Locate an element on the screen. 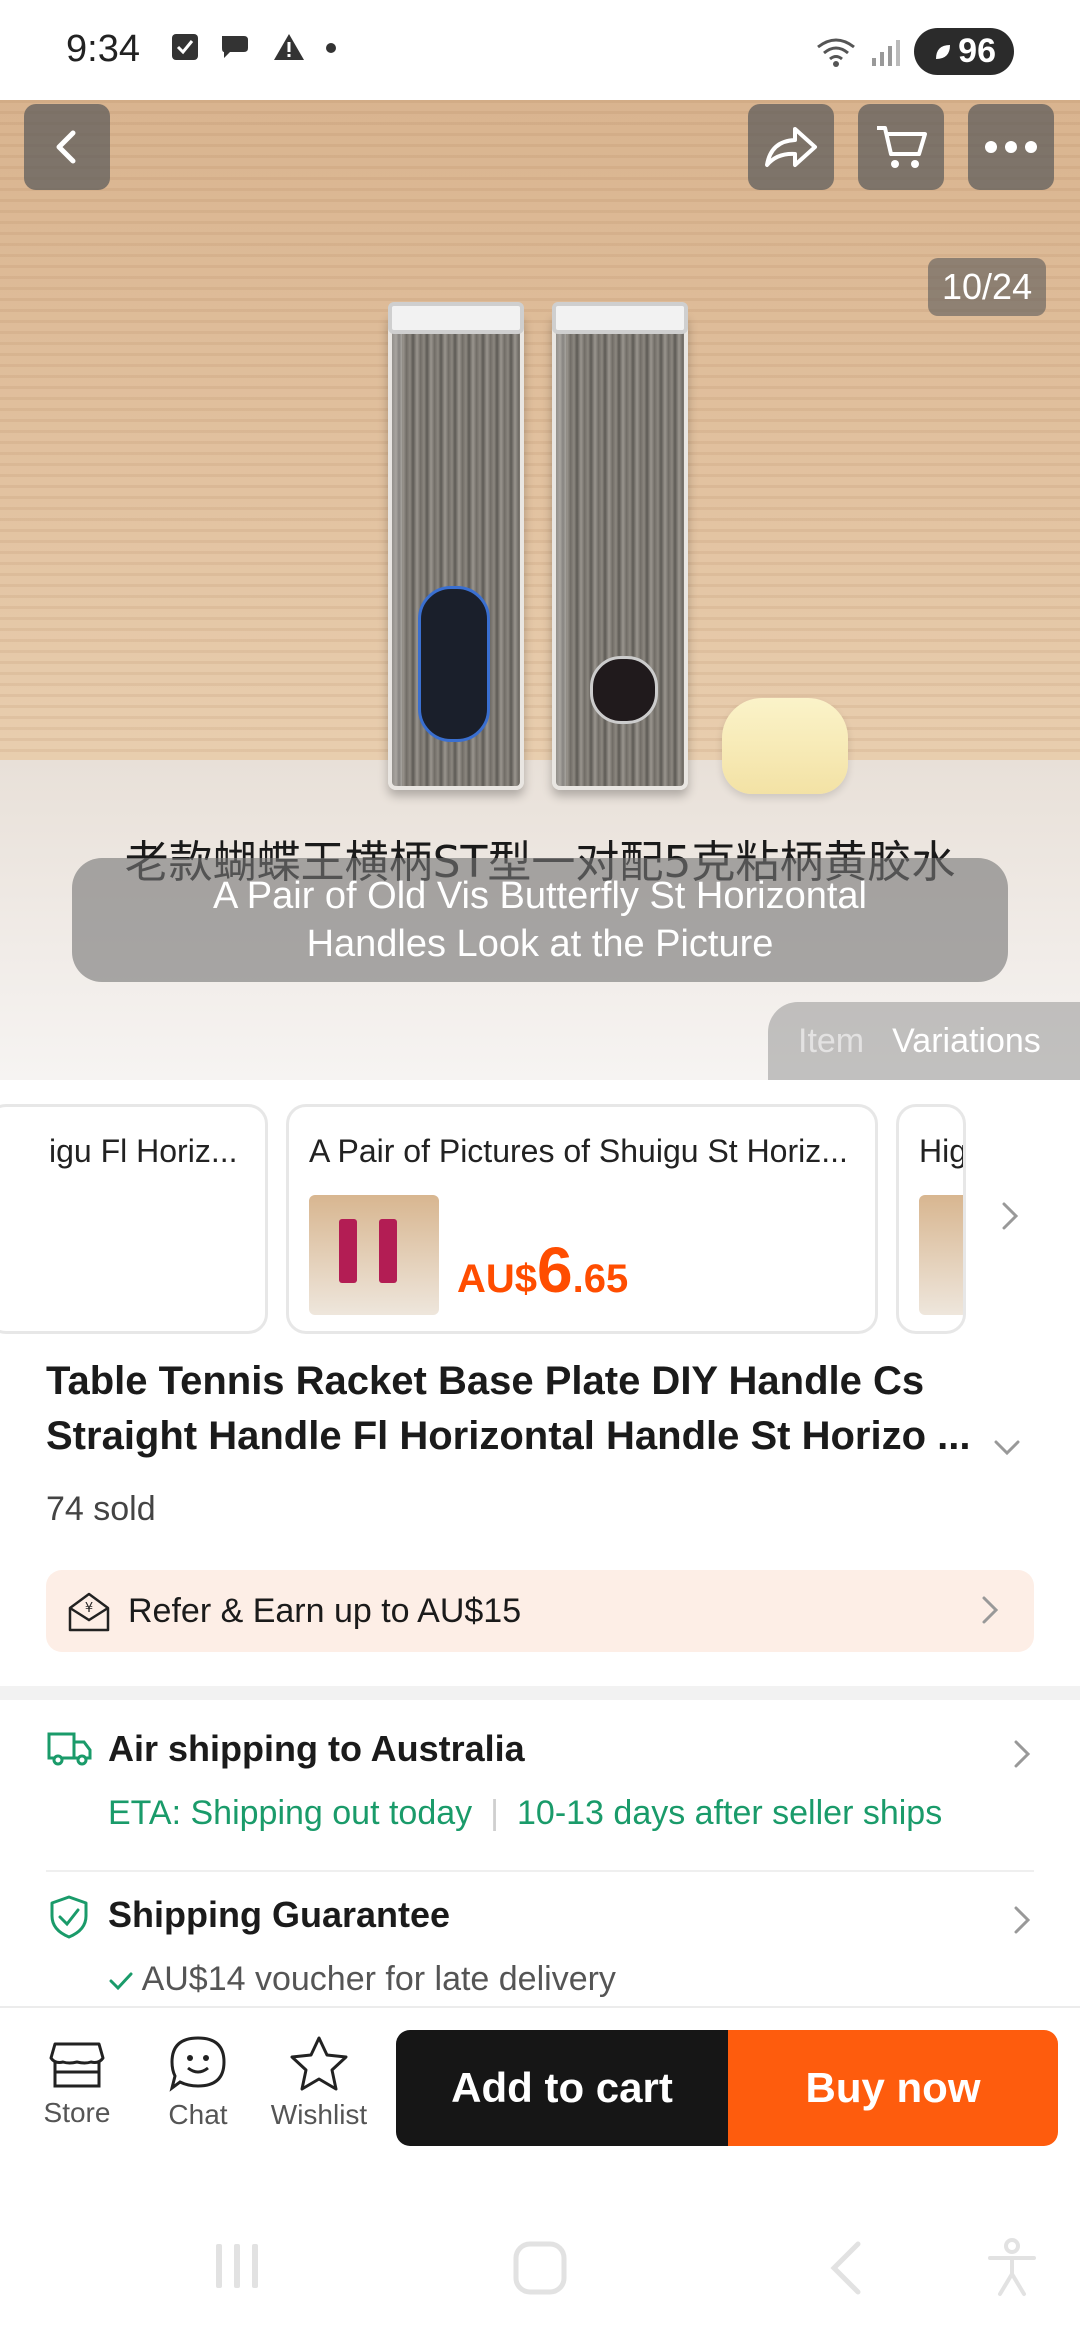 This screenshot has width=1080, height=2340. back-nav-icon is located at coordinates (846, 2268).